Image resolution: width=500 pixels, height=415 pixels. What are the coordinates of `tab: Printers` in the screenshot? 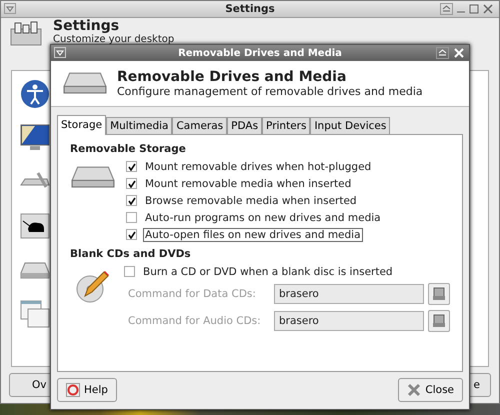 It's located at (286, 125).